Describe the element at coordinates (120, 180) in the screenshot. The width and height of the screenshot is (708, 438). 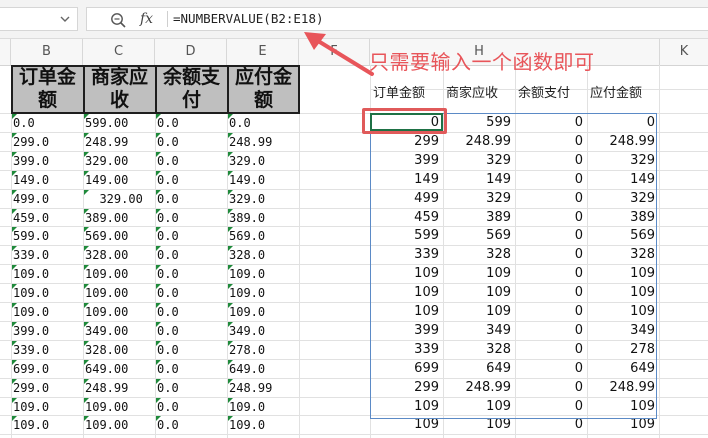
I see `source-cell: 149.00` at that location.